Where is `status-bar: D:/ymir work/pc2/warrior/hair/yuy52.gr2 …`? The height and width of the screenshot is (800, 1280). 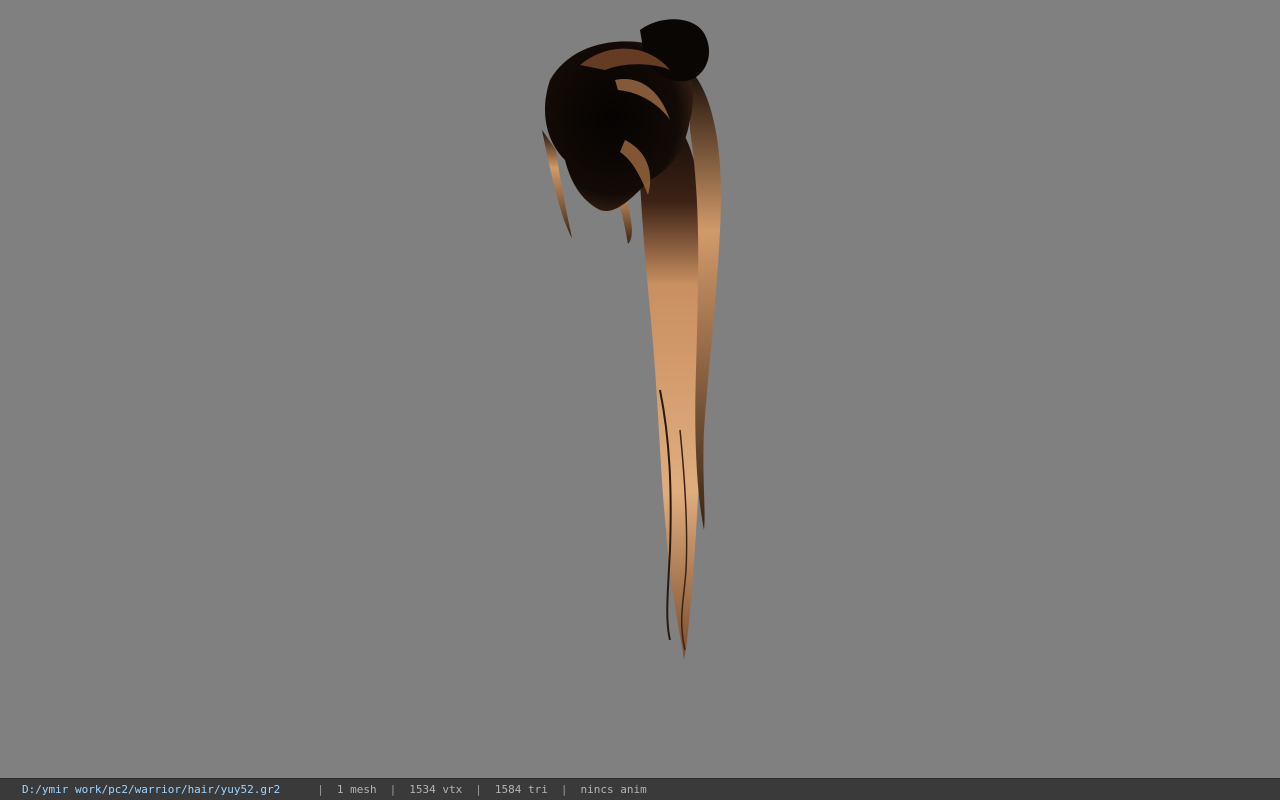
status-bar: D:/ymir work/pc2/warrior/hair/yuy52.gr2 … is located at coordinates (640, 789).